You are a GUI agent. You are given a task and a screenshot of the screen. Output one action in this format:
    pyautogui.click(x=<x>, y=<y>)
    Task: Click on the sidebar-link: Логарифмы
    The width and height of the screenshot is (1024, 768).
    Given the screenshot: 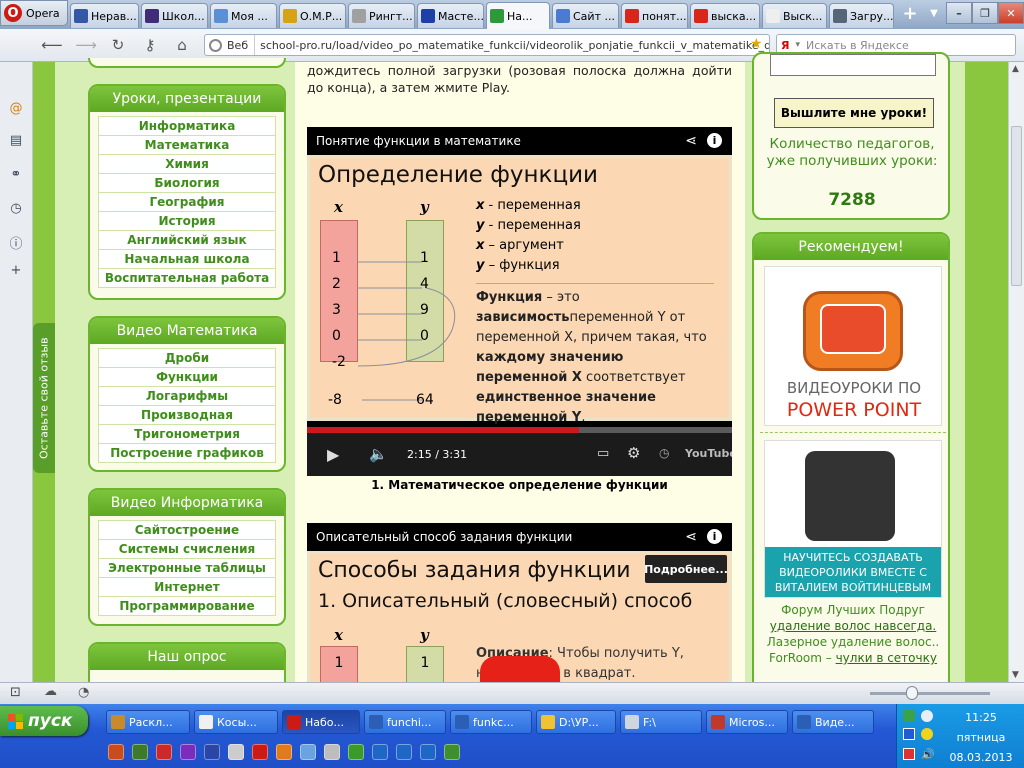 What is the action you would take?
    pyautogui.click(x=187, y=396)
    